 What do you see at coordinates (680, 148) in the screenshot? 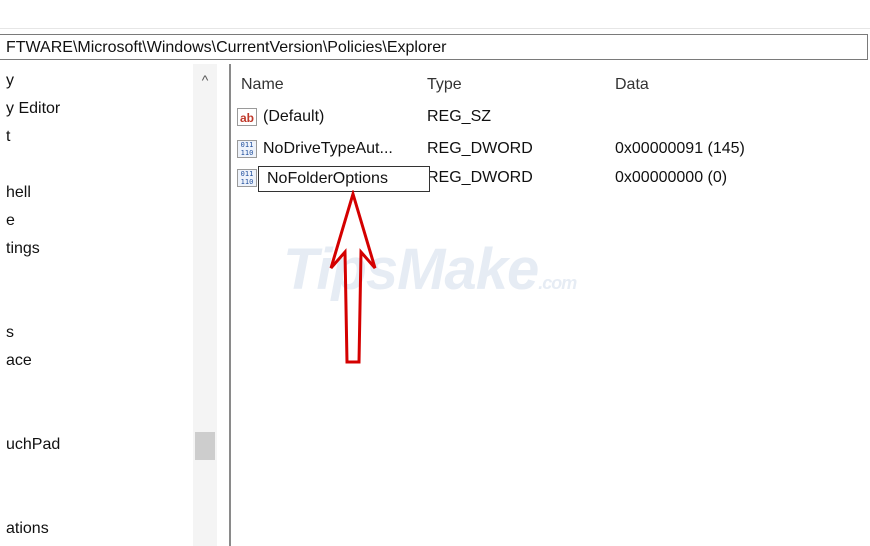
I see `value-data: 0x00000091 (145)` at bounding box center [680, 148].